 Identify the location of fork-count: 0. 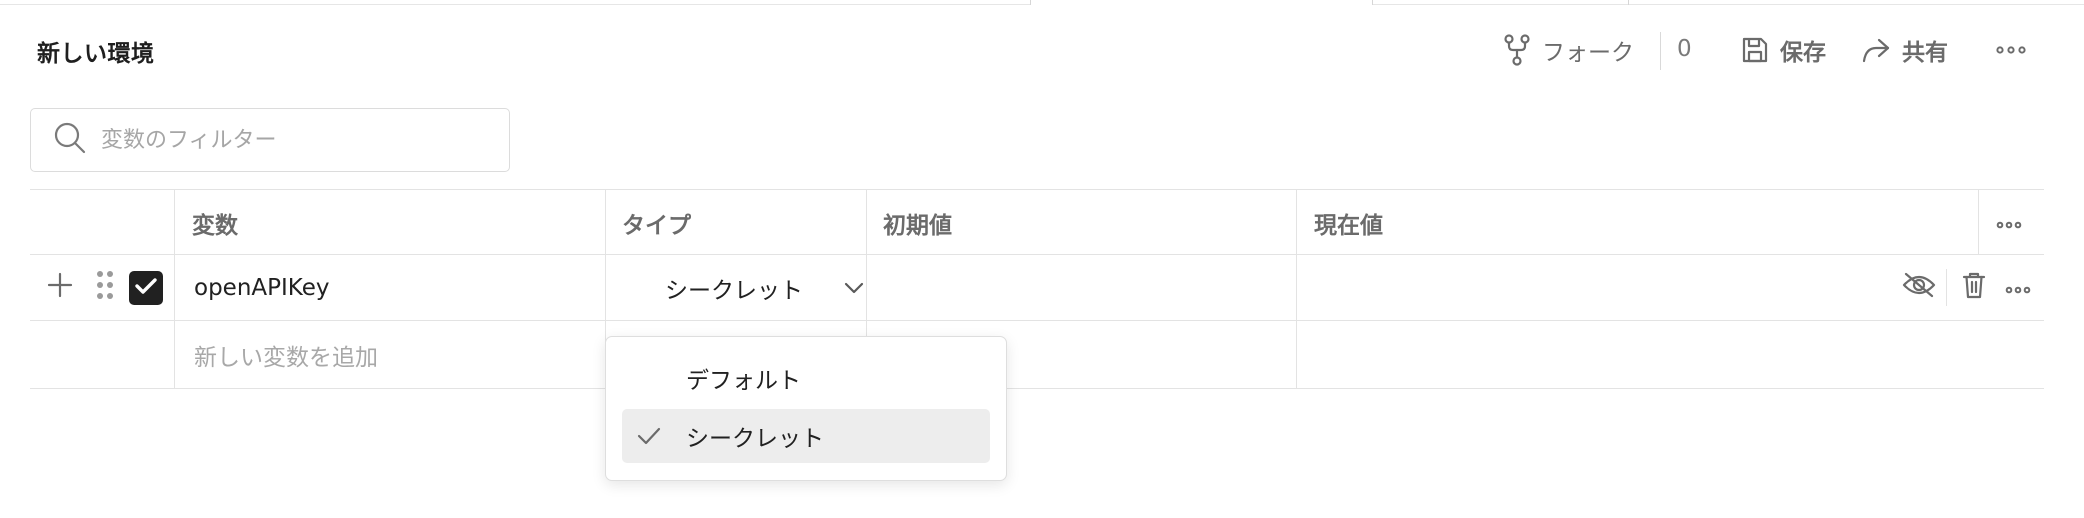
(1684, 49).